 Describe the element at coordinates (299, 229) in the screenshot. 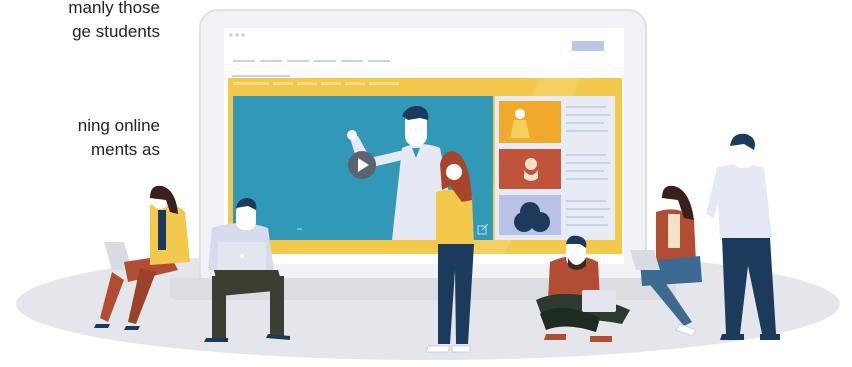

I see `video-time-indicator` at that location.